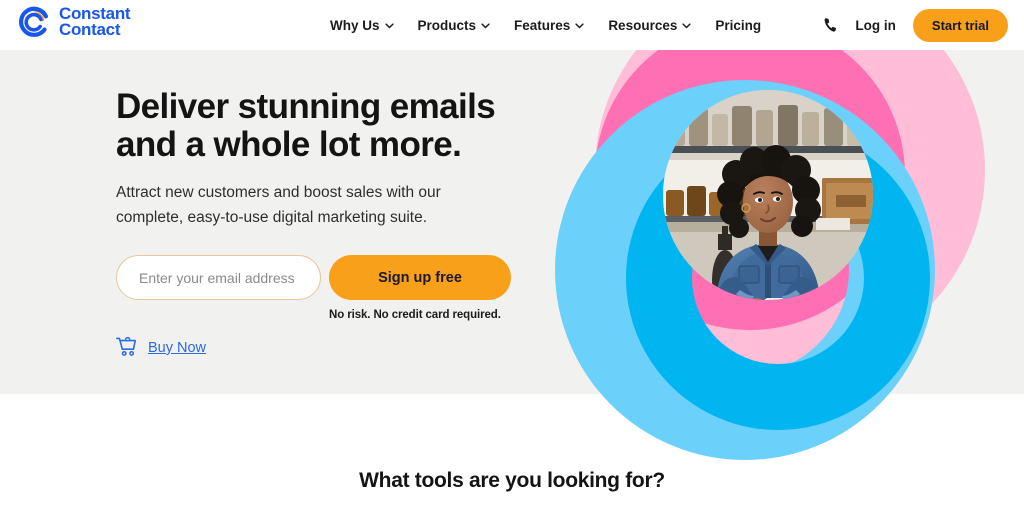 The image size is (1024, 510). I want to click on signup-form: Sign up free, so click(336, 277).